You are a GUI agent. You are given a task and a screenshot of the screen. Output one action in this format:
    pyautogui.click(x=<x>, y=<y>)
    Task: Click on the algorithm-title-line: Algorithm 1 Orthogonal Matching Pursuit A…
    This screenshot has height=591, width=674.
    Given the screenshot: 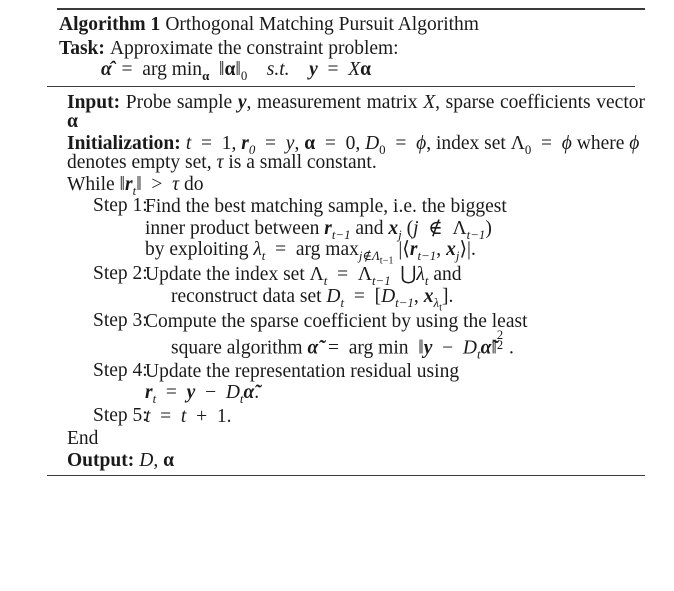 What is the action you would take?
    pyautogui.click(x=352, y=26)
    